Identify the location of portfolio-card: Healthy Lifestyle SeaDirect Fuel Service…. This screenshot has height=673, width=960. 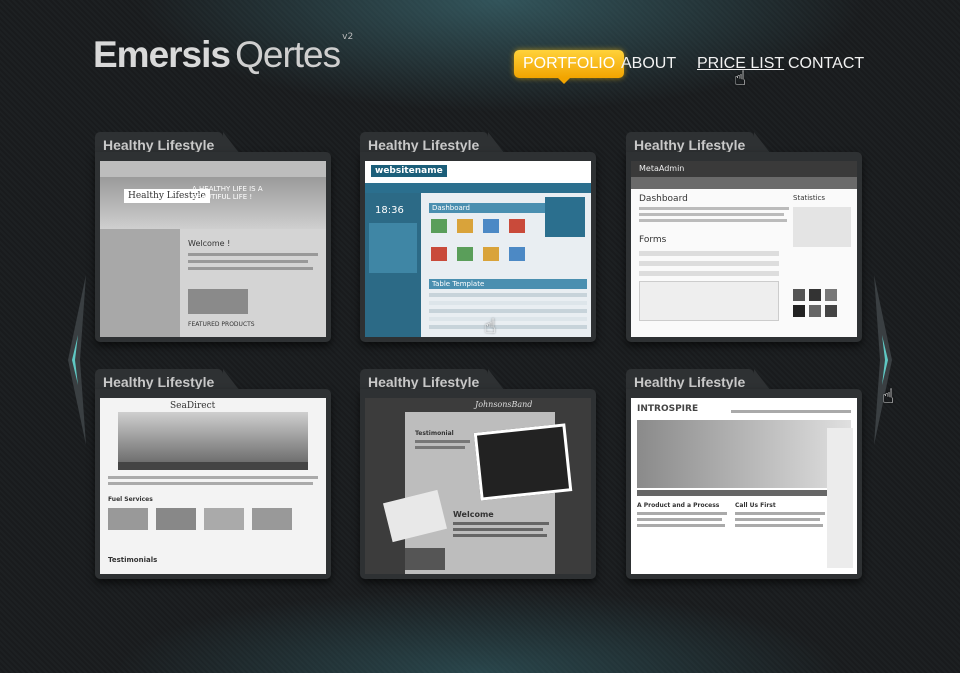
(213, 474).